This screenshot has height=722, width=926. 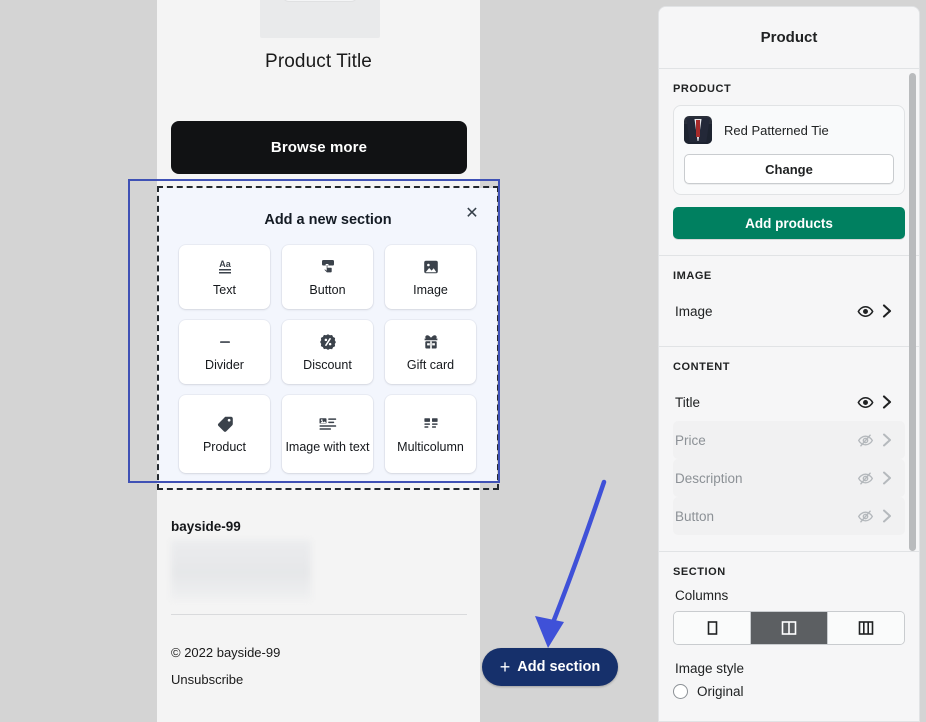 What do you see at coordinates (695, 516) in the screenshot?
I see `row-label: Button` at bounding box center [695, 516].